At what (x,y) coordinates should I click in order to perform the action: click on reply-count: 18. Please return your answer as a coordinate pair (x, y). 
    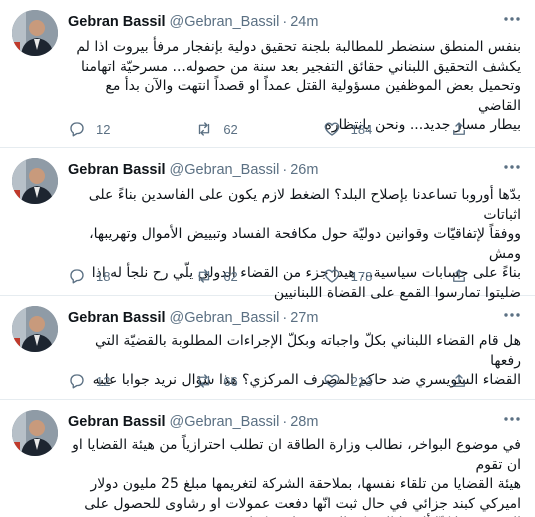
    Looking at the image, I should click on (103, 276).